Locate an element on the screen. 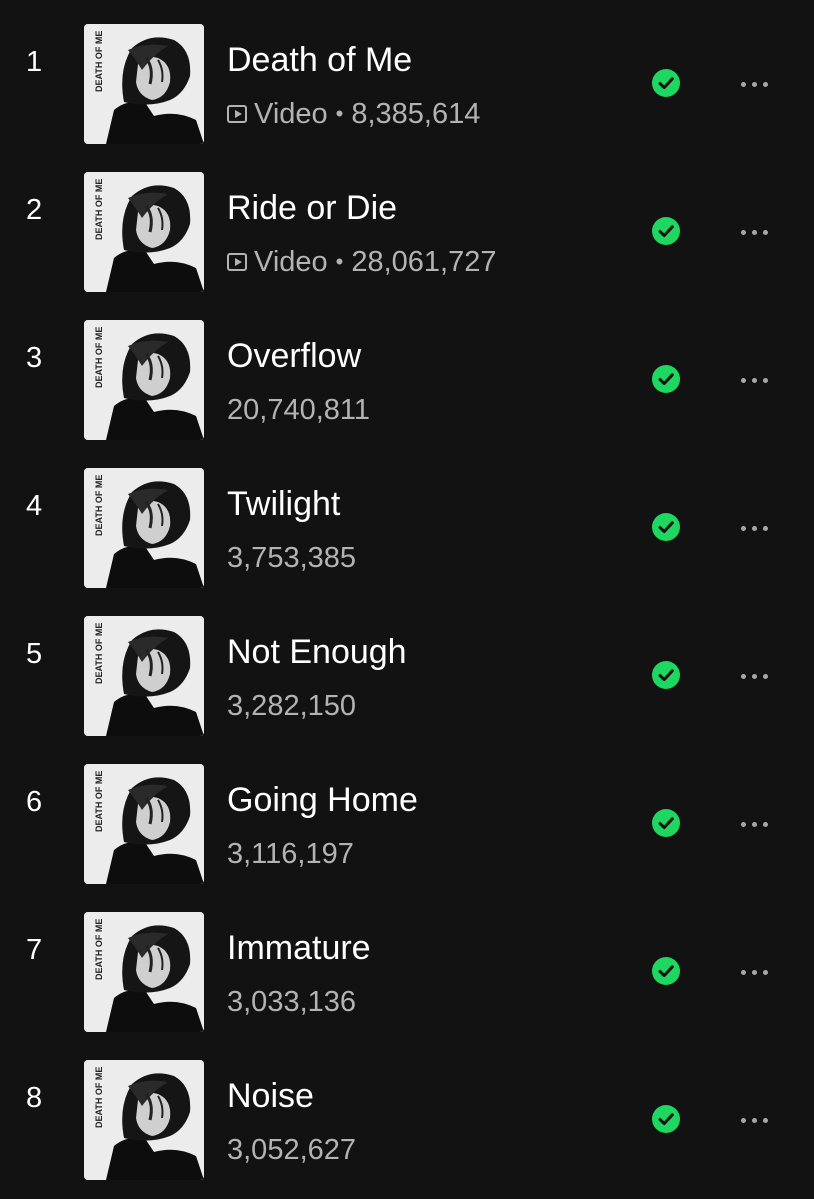 The image size is (814, 1199). track-meta: 3,282,150 is located at coordinates (291, 706).